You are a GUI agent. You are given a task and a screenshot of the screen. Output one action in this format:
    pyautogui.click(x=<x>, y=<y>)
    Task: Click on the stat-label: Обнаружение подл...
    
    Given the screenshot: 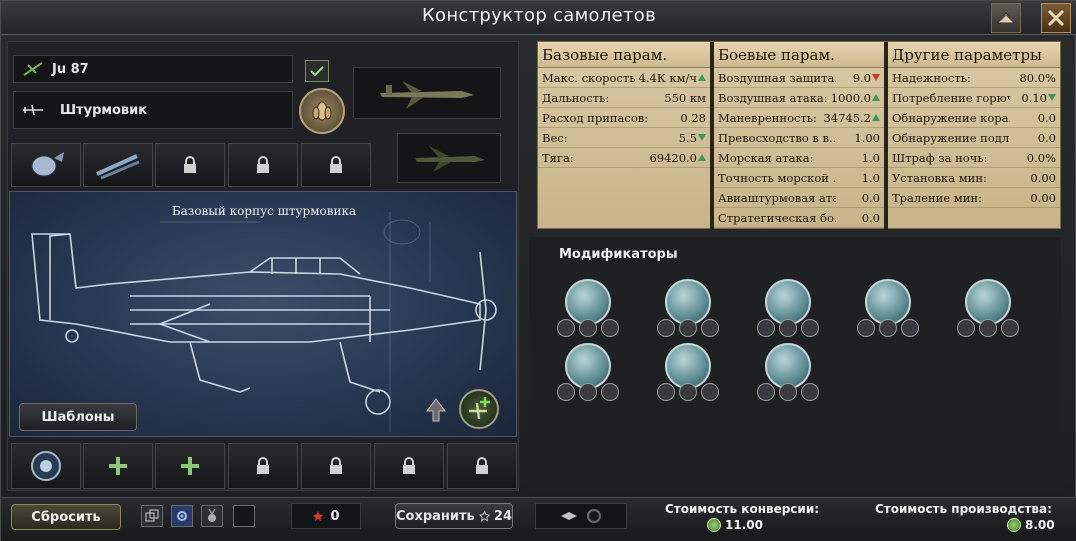 What is the action you would take?
    pyautogui.click(x=951, y=137)
    